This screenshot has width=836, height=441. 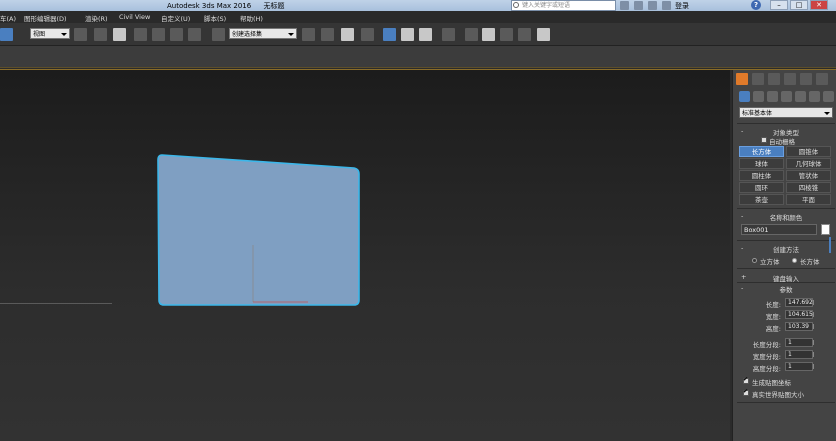 I want to click on display-tab-icon, so click(x=806, y=79).